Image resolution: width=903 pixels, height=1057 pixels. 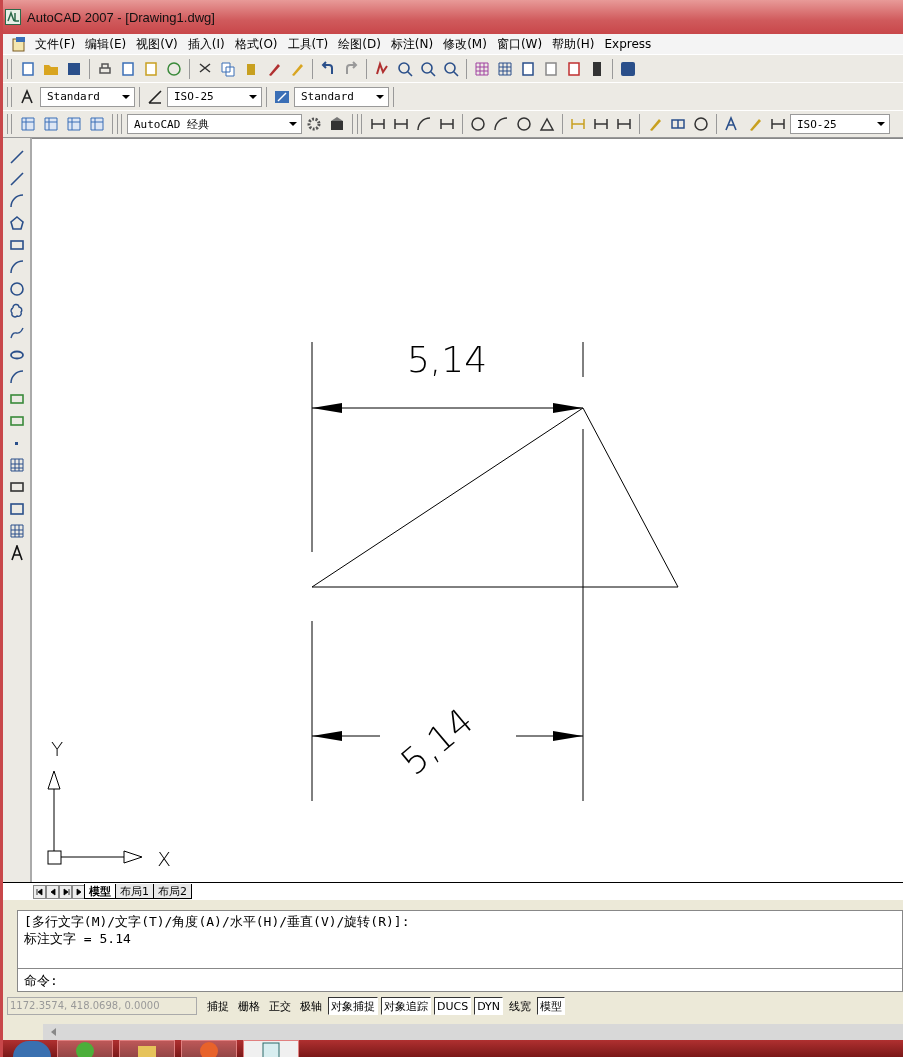 What do you see at coordinates (155, 96) in the screenshot?
I see `dimension-style-icon` at bounding box center [155, 96].